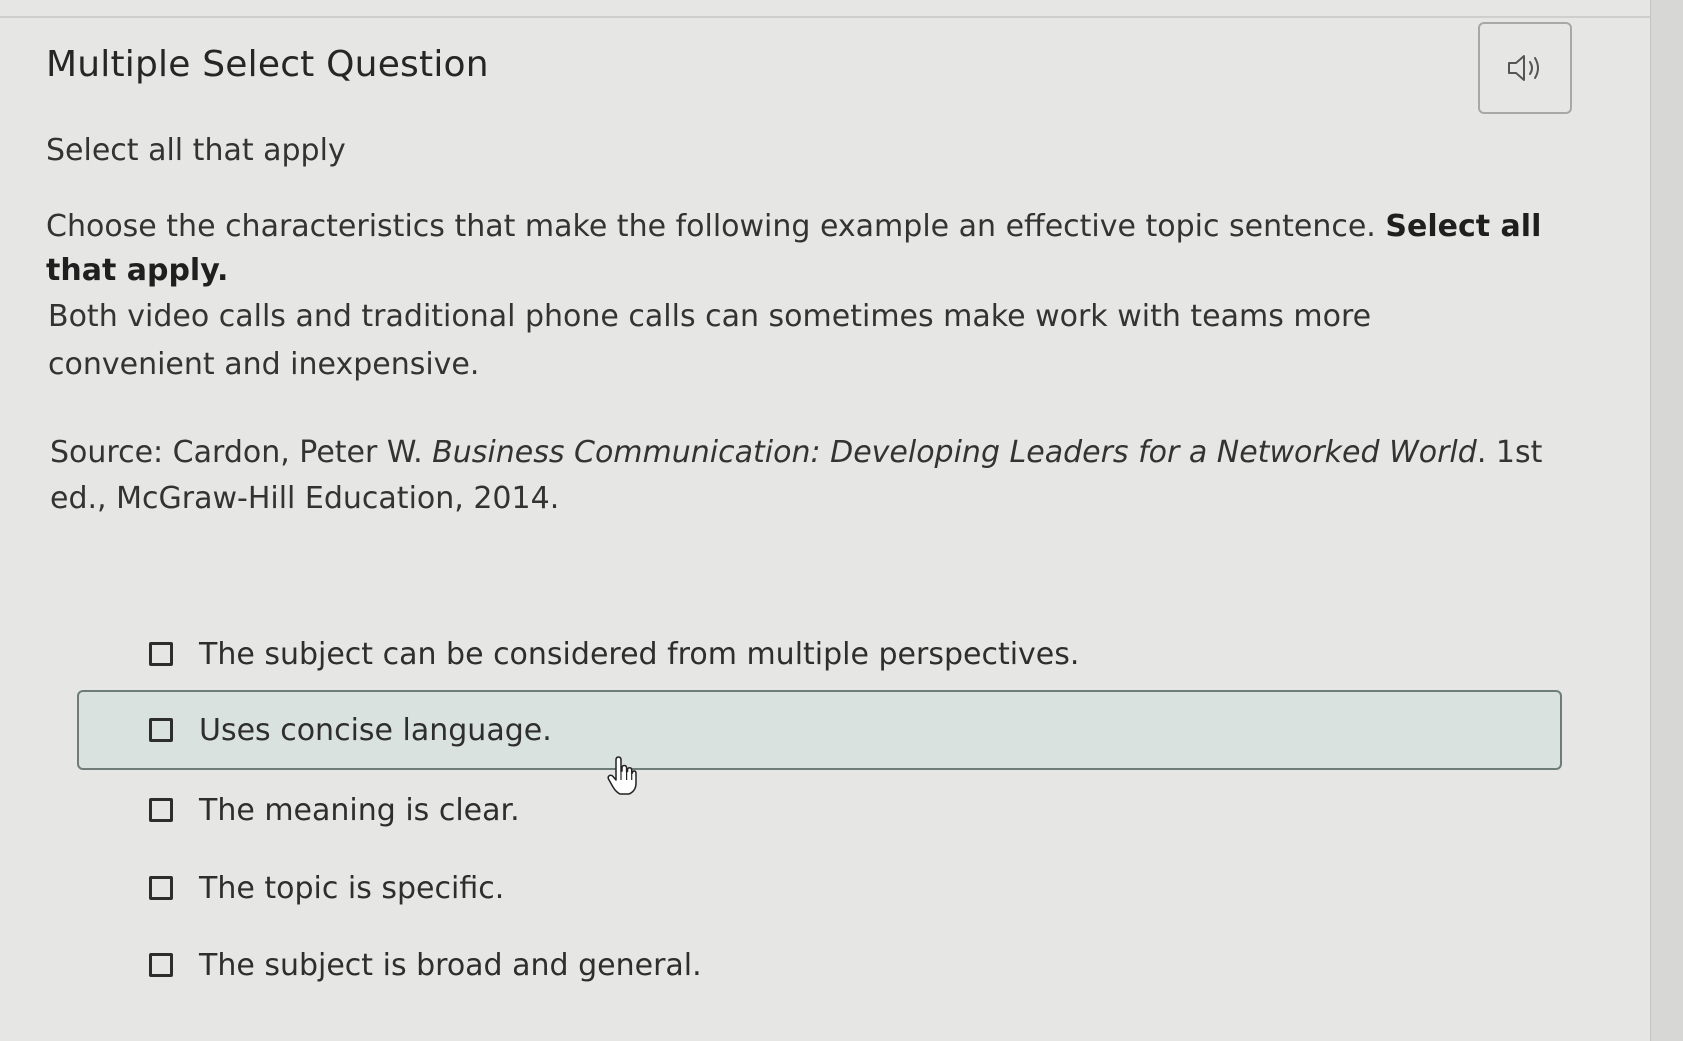 The height and width of the screenshot is (1041, 1683). I want to click on answer-option: The topic is specific., so click(819, 888).